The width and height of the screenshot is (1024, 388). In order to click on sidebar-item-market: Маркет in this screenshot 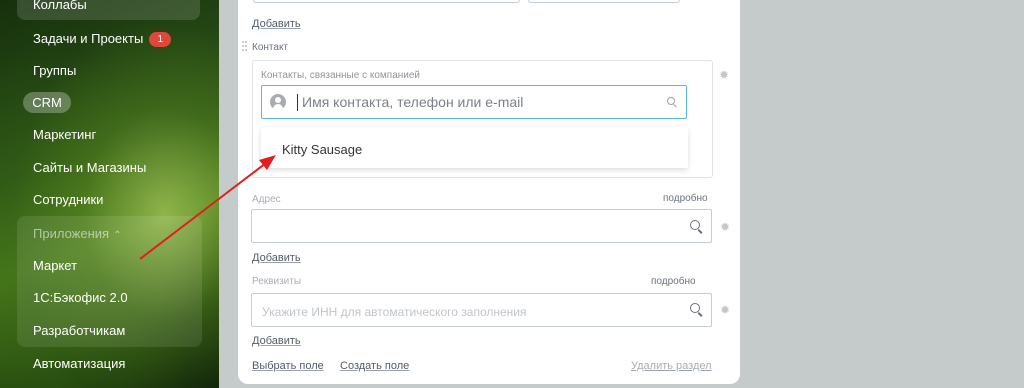, I will do `click(55, 266)`.